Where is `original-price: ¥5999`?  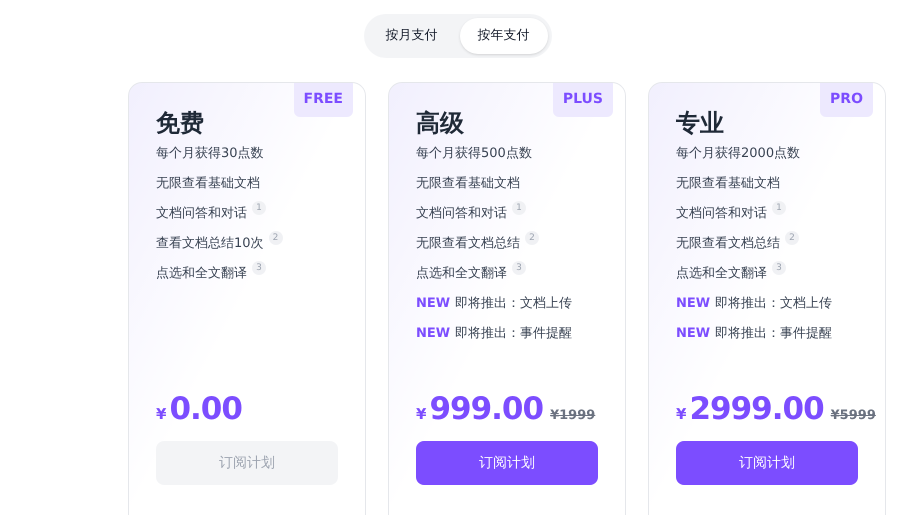 original-price: ¥5999 is located at coordinates (853, 416).